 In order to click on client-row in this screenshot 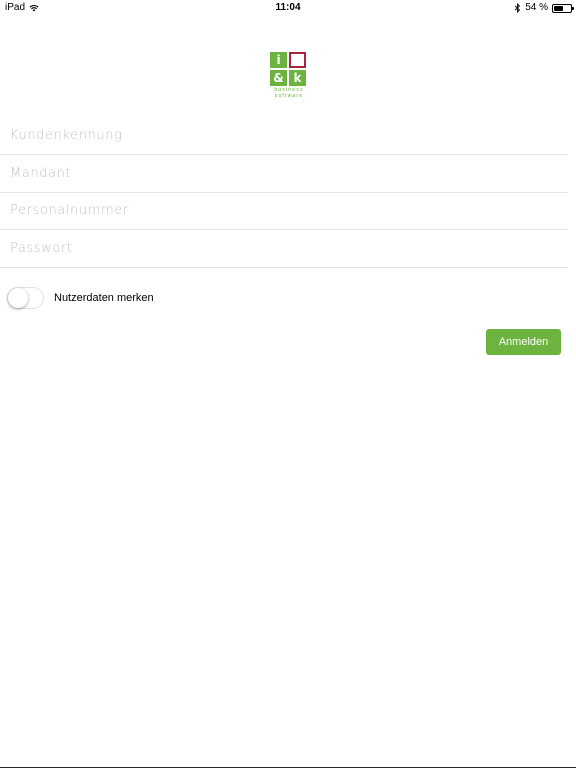, I will do `click(284, 174)`.